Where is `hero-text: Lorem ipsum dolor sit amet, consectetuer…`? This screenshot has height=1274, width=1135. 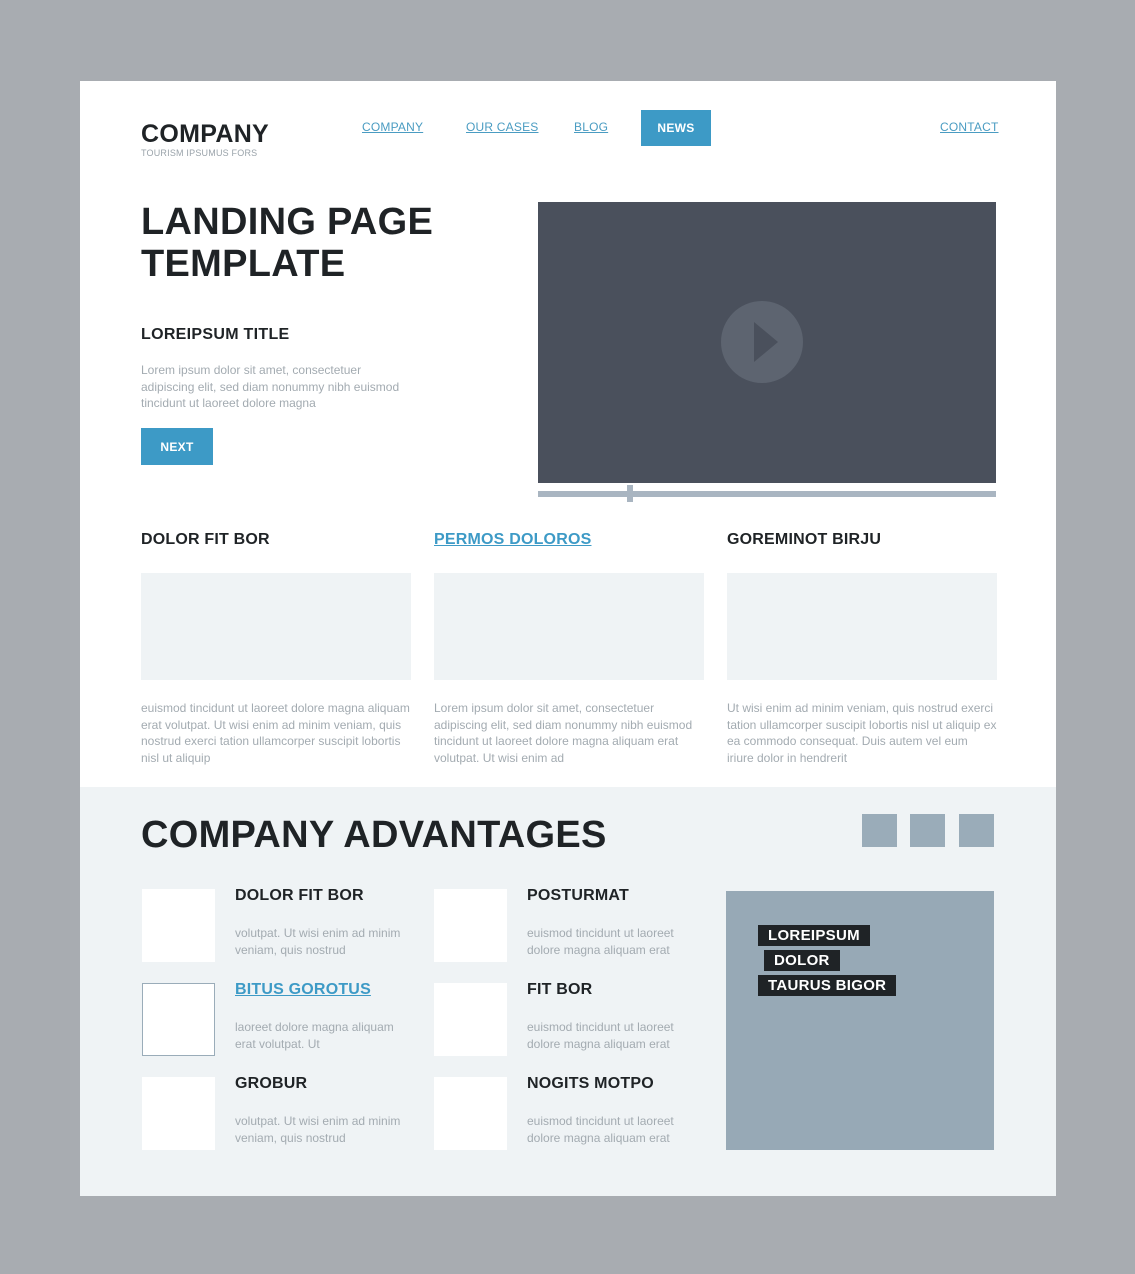
hero-text: Lorem ipsum dolor sit amet, consectetuer… is located at coordinates (270, 386).